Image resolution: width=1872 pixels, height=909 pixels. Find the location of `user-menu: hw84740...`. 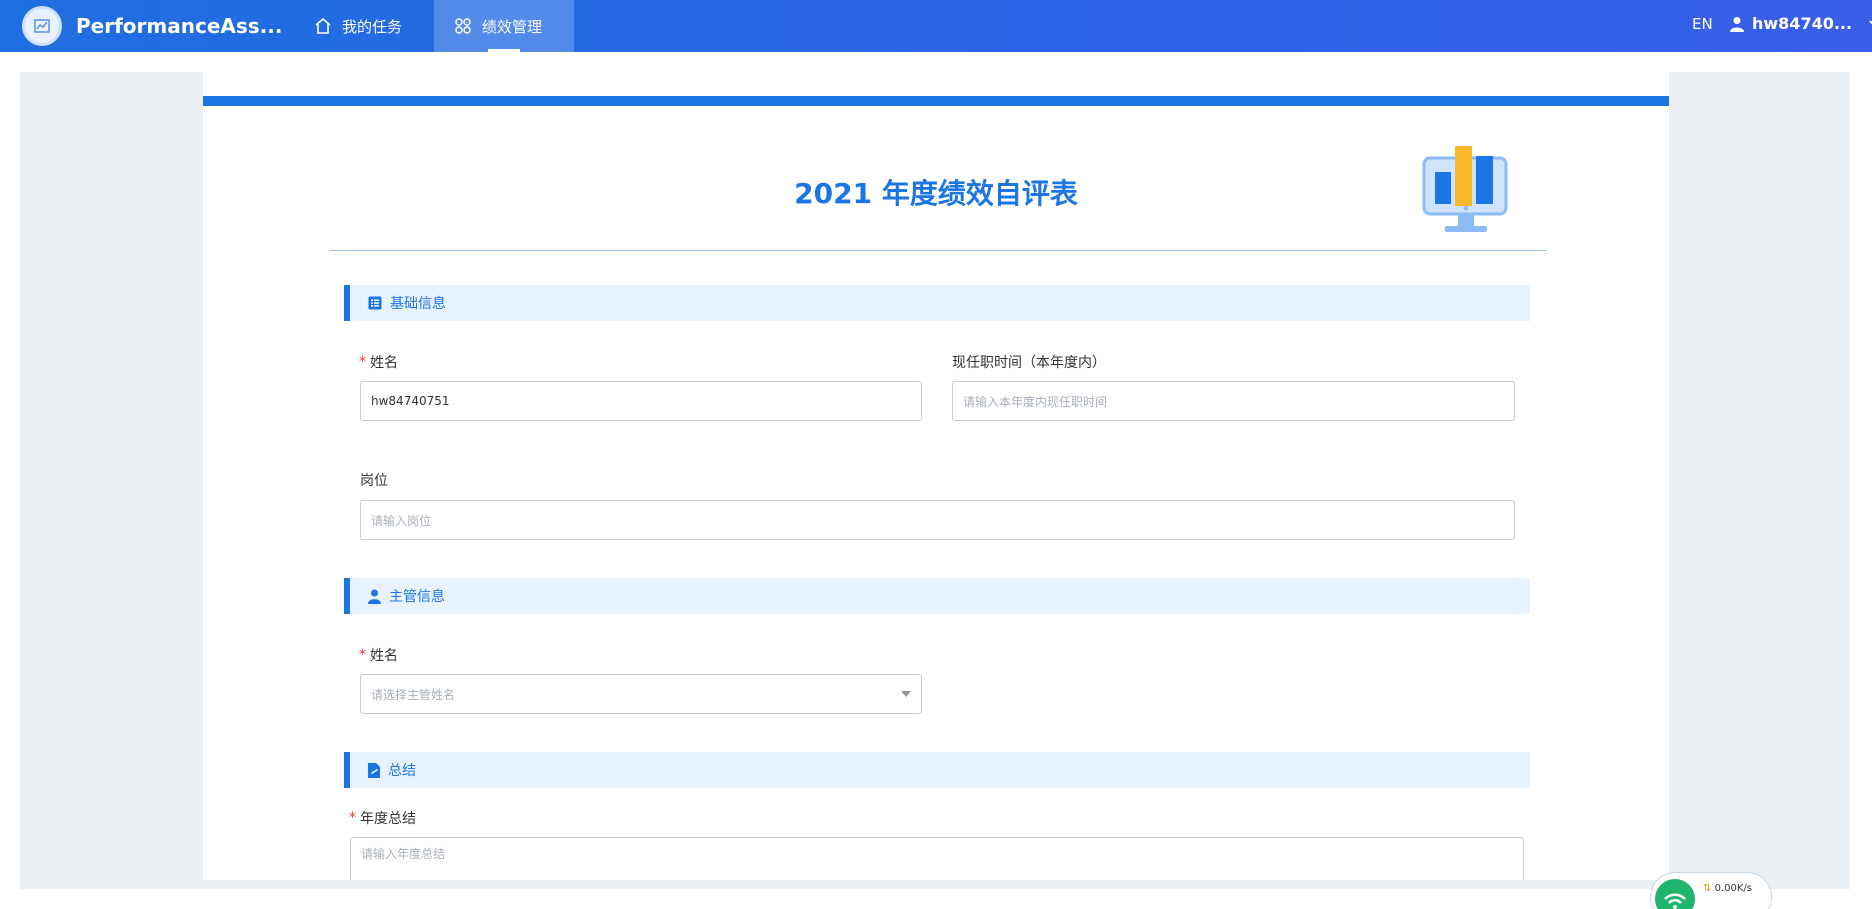

user-menu: hw84740... is located at coordinates (1801, 23).